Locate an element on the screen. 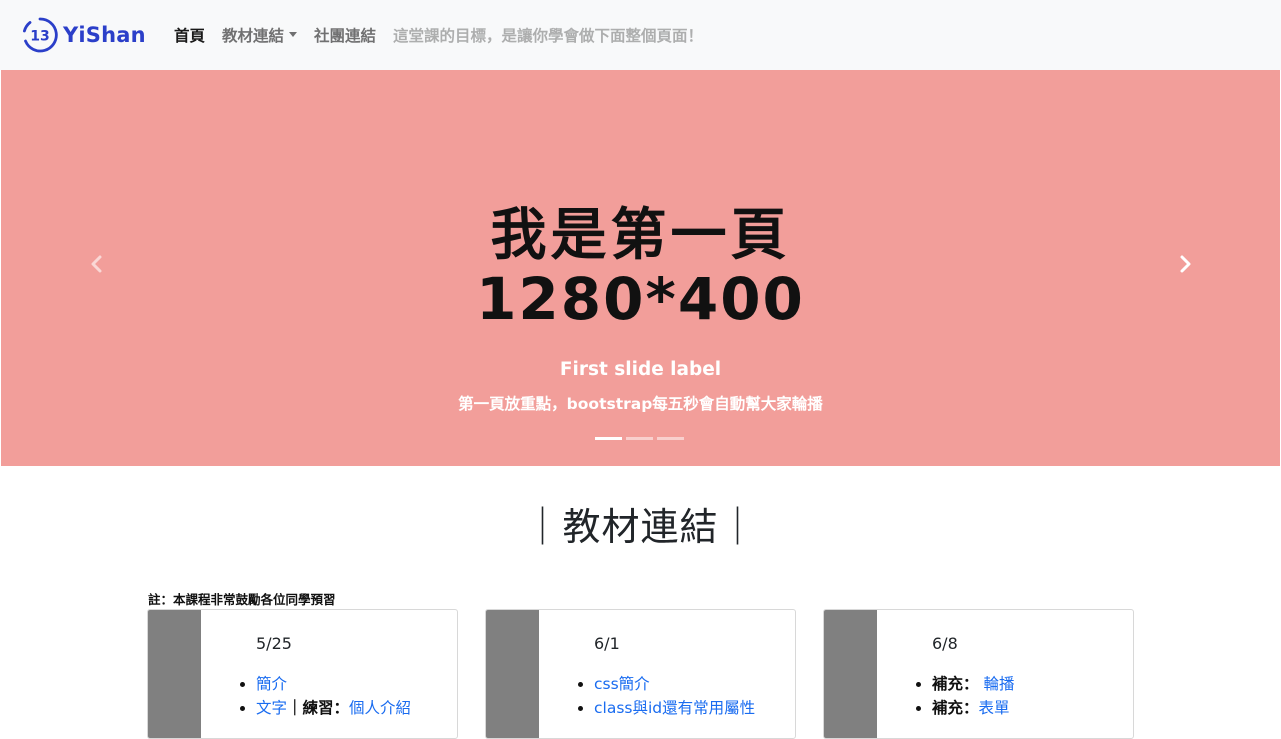  carousel-indicators is located at coordinates (641, 438).